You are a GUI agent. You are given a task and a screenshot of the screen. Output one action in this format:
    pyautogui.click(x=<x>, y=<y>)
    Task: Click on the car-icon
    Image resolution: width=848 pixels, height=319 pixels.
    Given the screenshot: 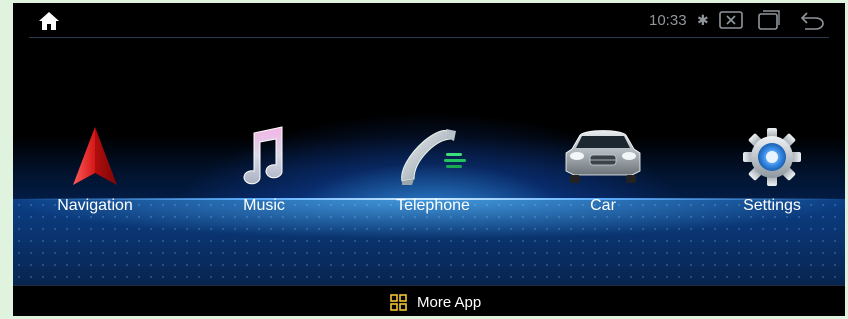 What is the action you would take?
    pyautogui.click(x=603, y=156)
    